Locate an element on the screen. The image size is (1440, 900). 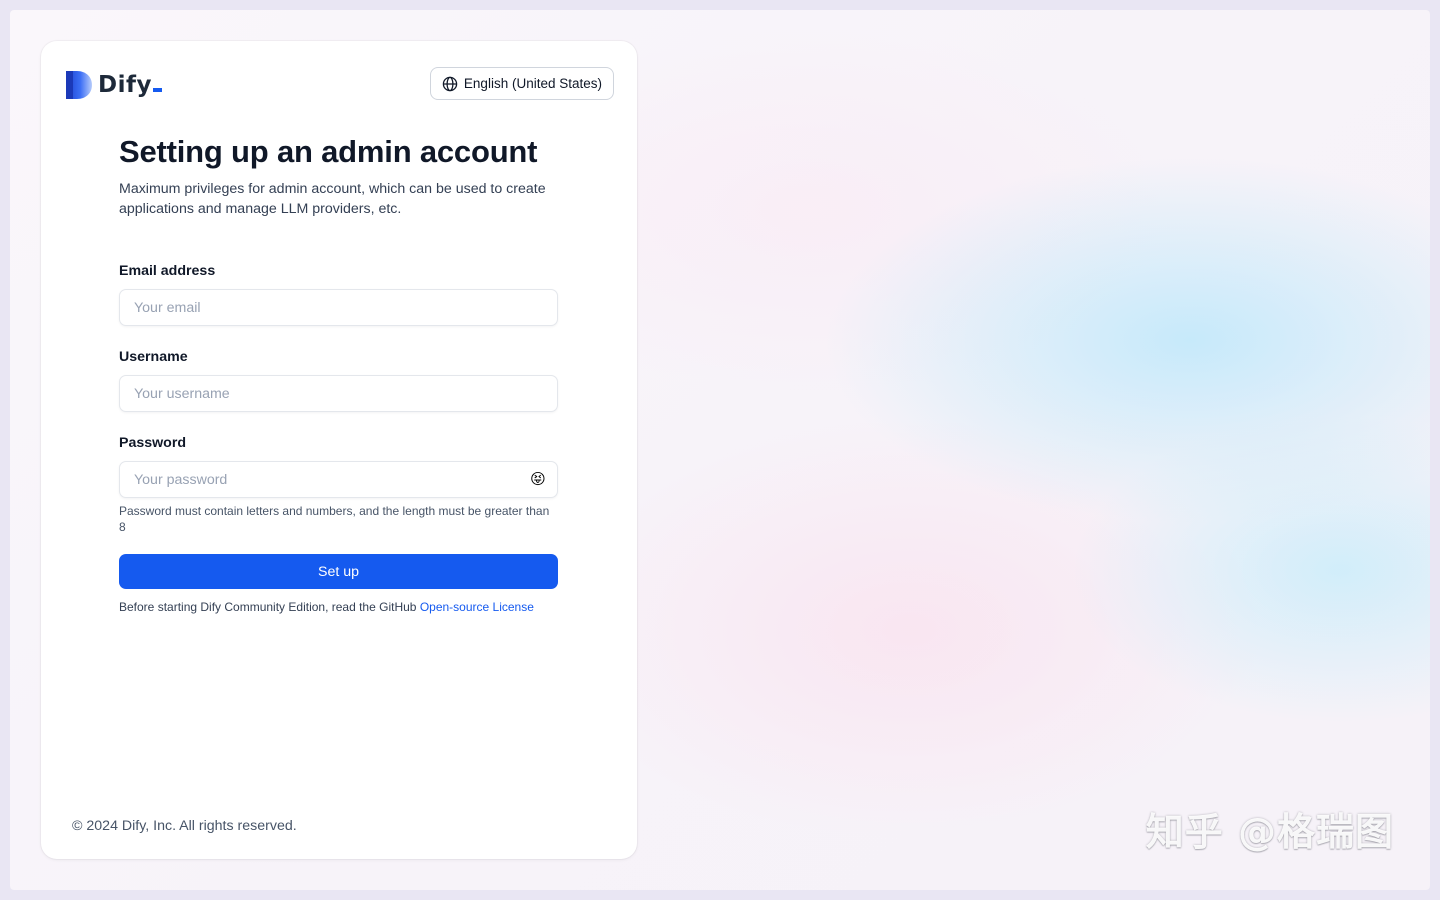
page-title: Setting up an admin account is located at coordinates (328, 151).